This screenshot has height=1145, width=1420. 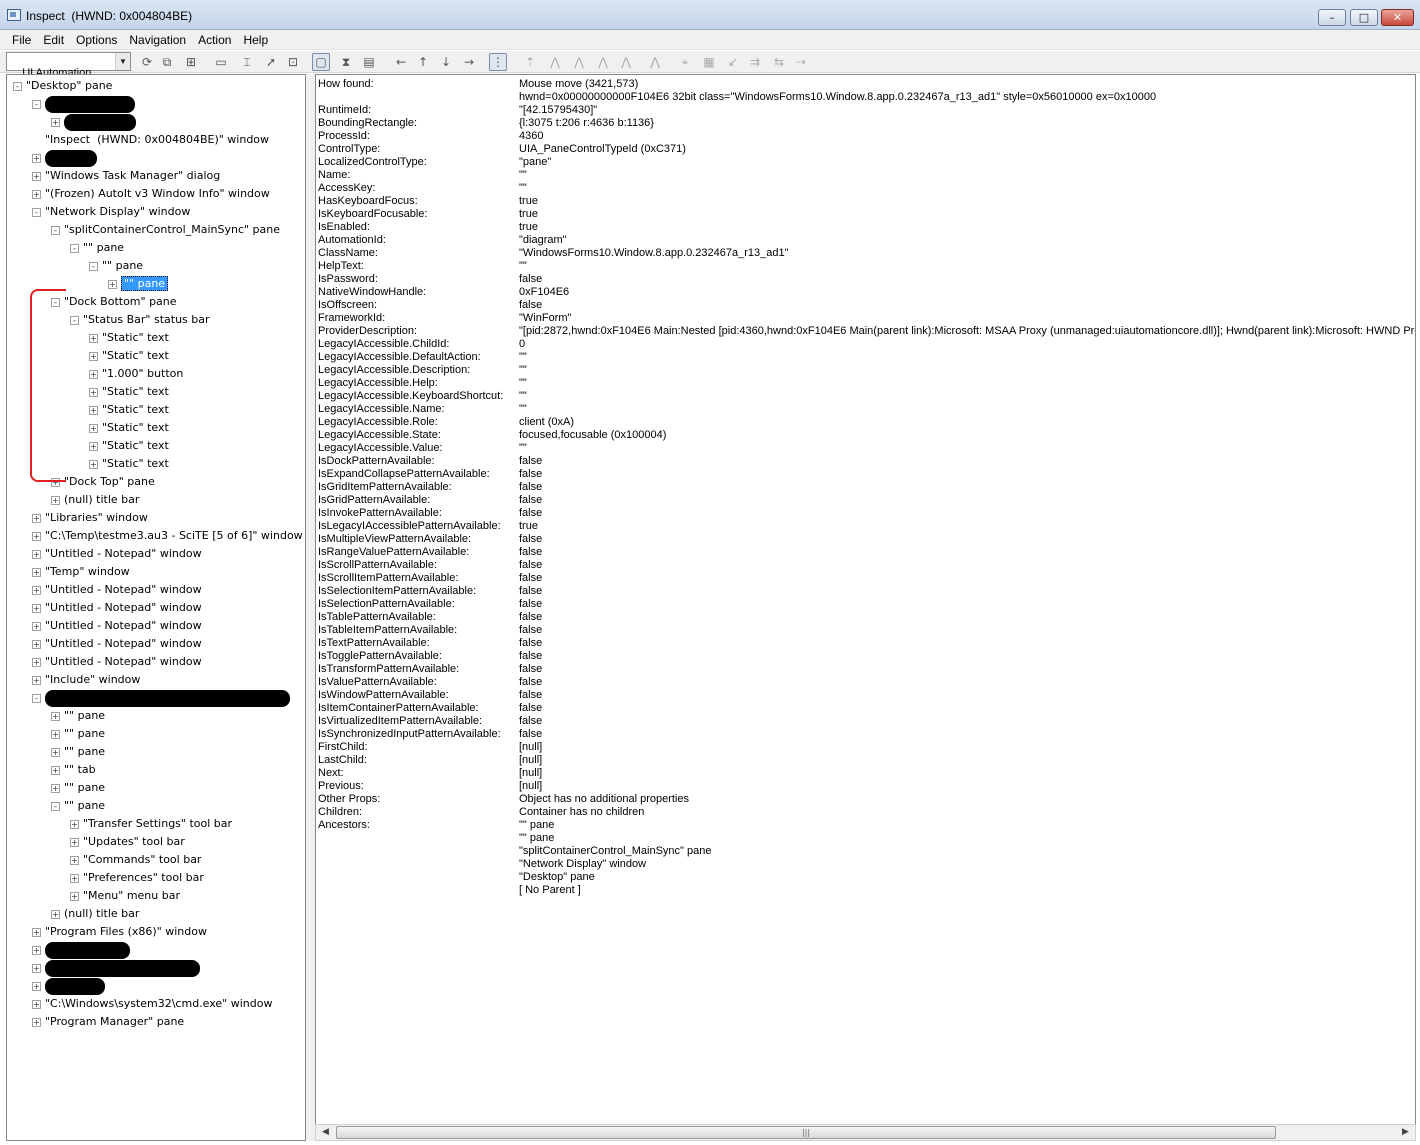 What do you see at coordinates (157, 40) in the screenshot?
I see `menu-navigation: Navigation` at bounding box center [157, 40].